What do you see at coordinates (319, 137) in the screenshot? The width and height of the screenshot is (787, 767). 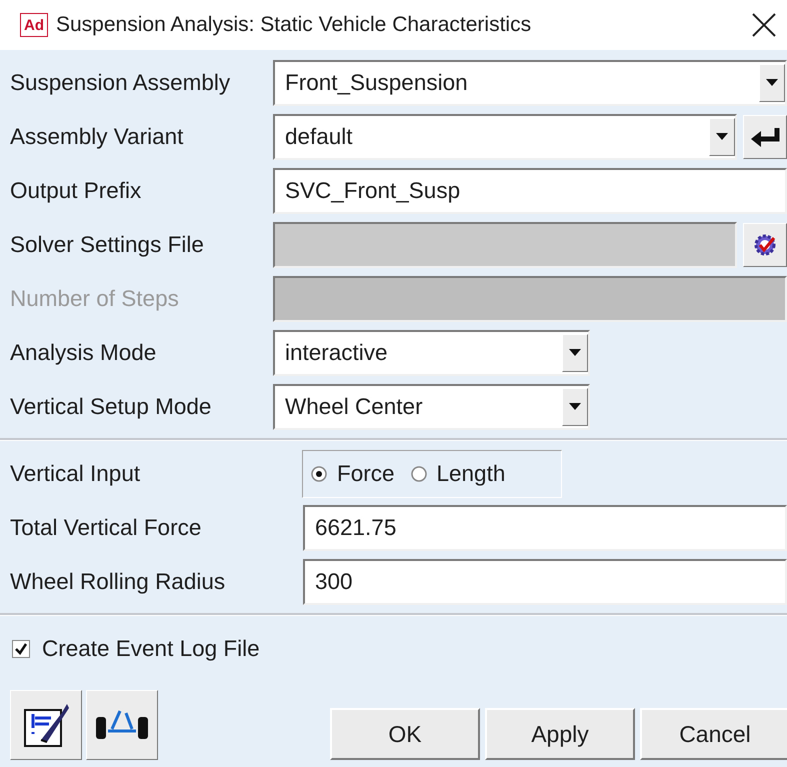 I see `dropdown-value: default` at bounding box center [319, 137].